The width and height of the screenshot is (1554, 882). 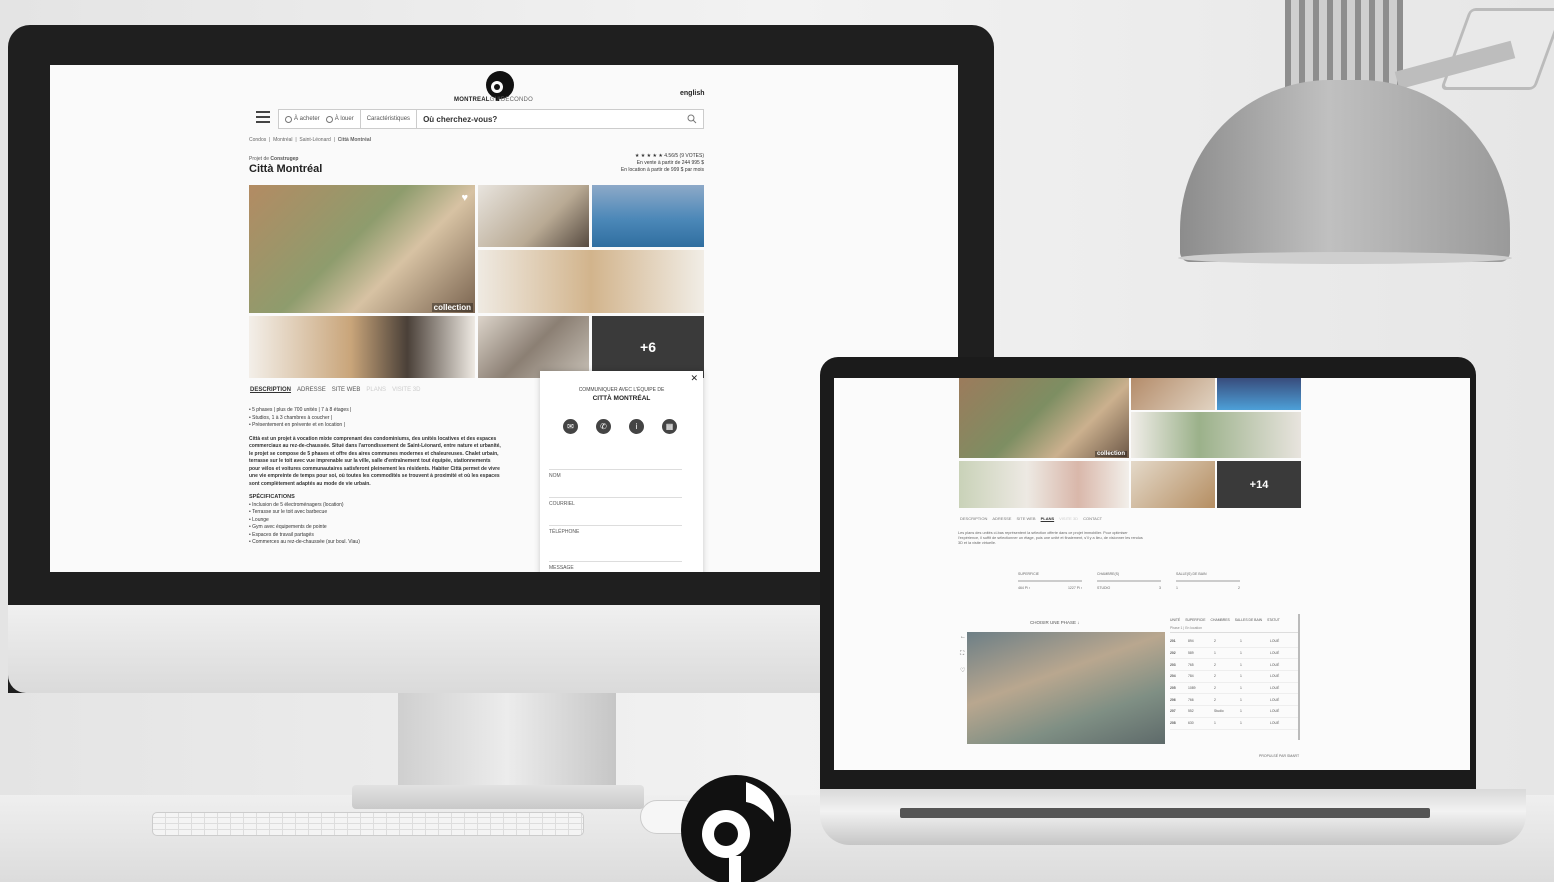 I want to click on contact-heading: COMMUNIQUER AVEC L'ÉQUIPE DE, so click(x=621, y=390).